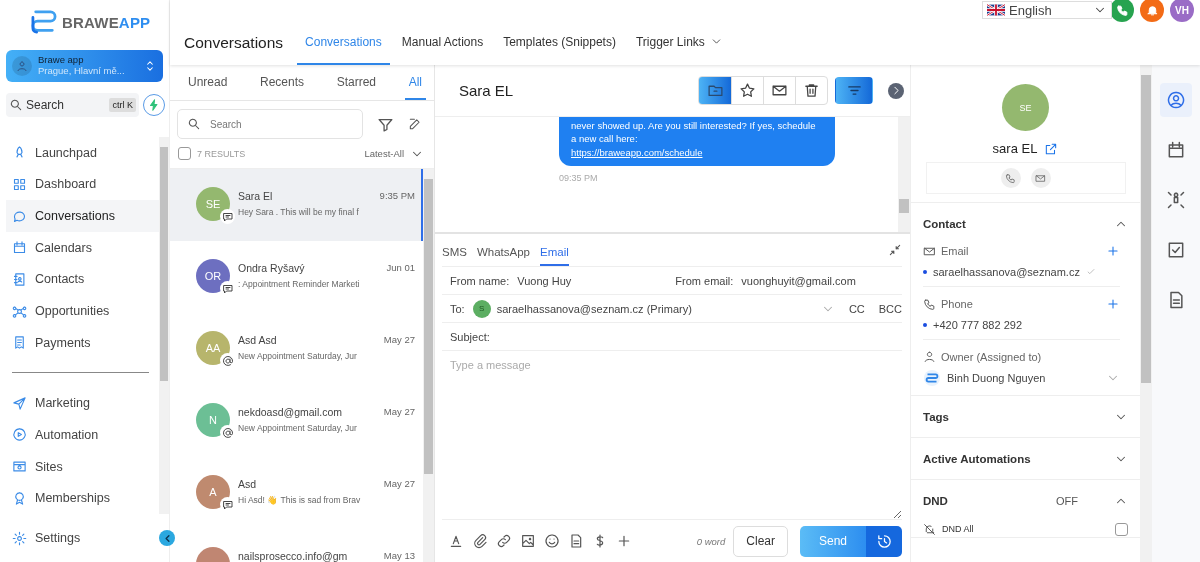 Image resolution: width=1200 pixels, height=562 pixels. I want to click on nav-item: Conversations, so click(82, 216).